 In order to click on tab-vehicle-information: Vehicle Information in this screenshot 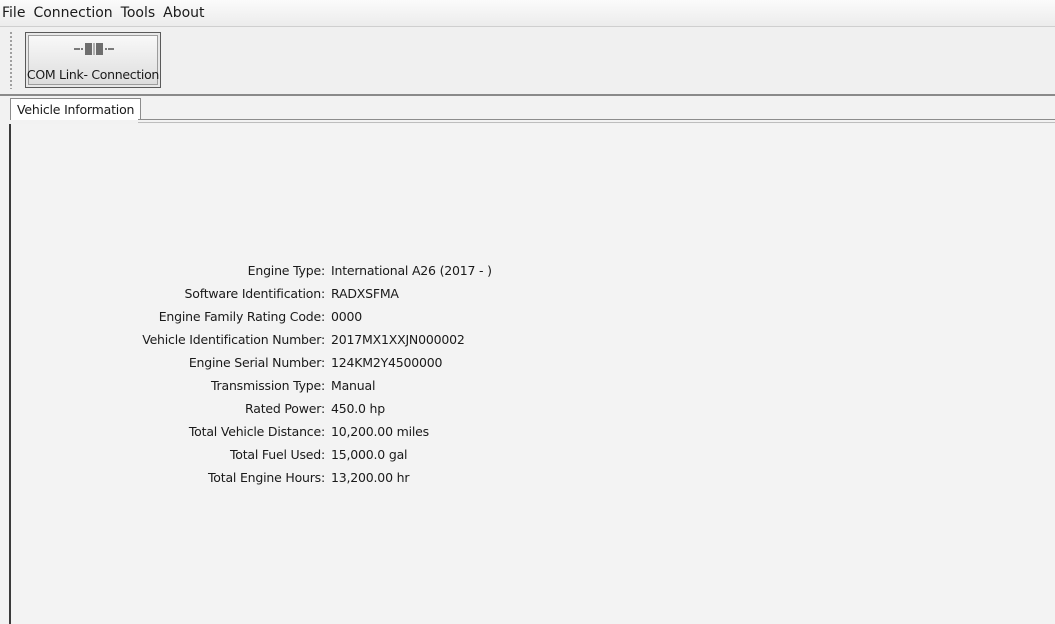, I will do `click(76, 109)`.